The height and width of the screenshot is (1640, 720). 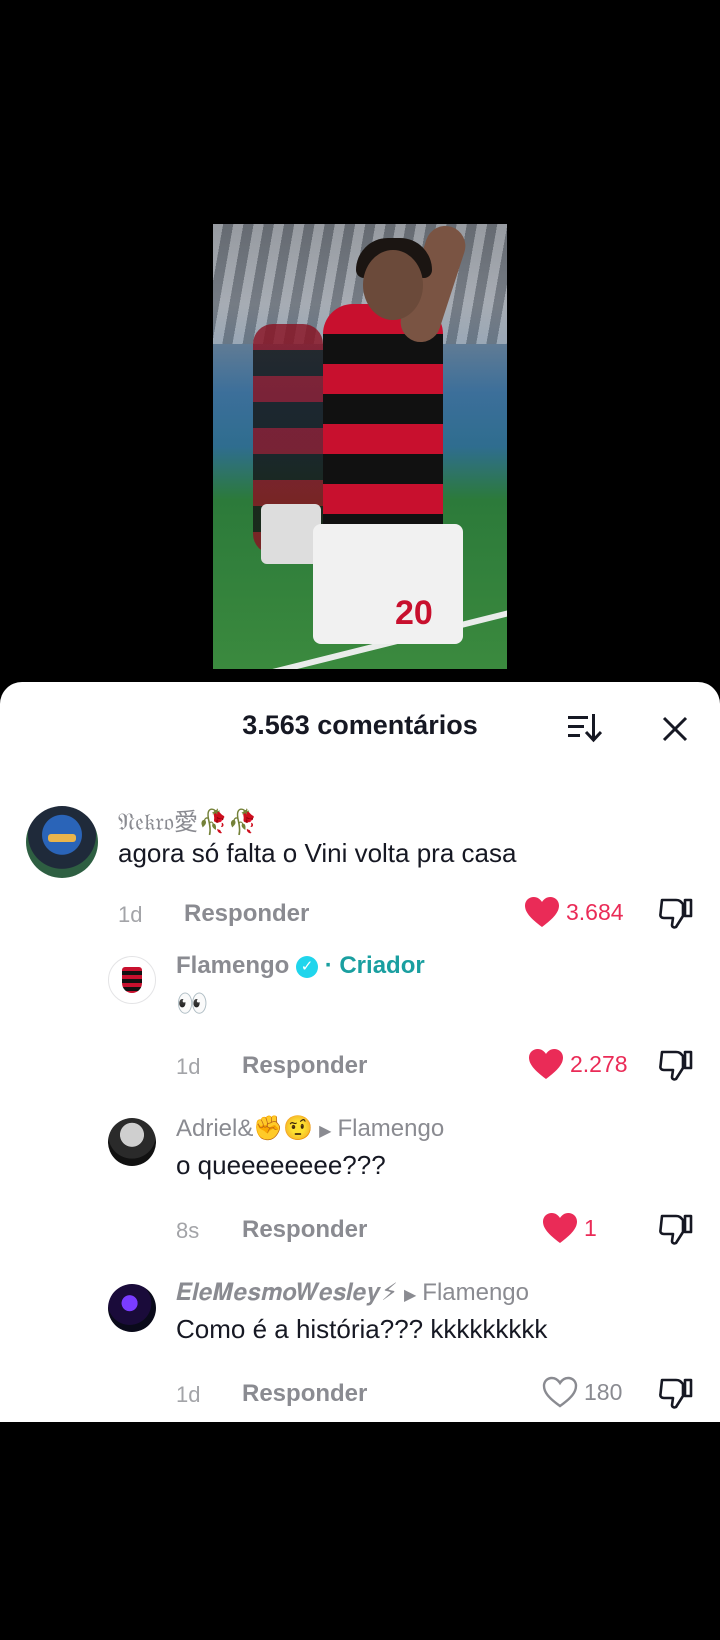 I want to click on comment-username-row: 𝑬𝒍𝒆𝑴𝒆𝒔𝒎𝒐𝑾𝒆𝒔𝒍𝒆𝒚⚡ ▶ Flamengo, so click(x=352, y=1292).